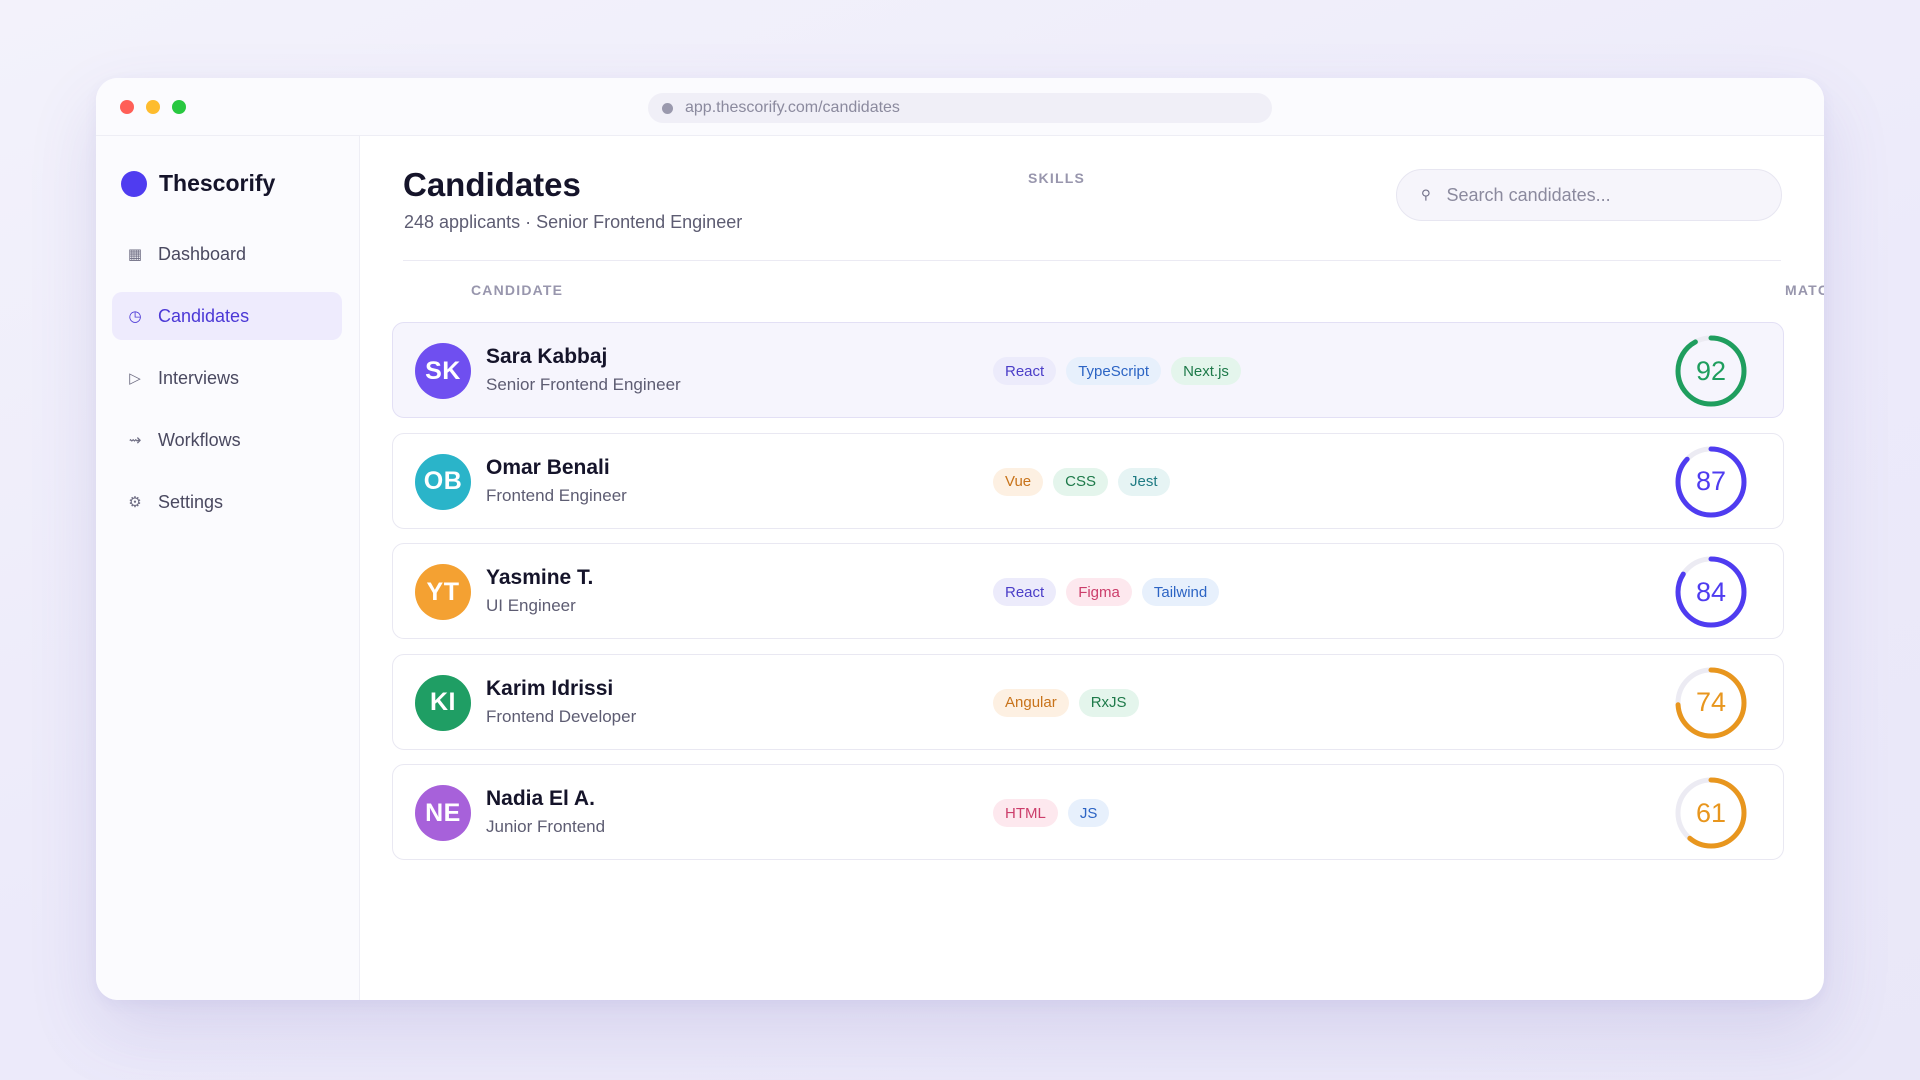 The image size is (1920, 1080). What do you see at coordinates (1018, 481) in the screenshot?
I see `skill-tag: Vue` at bounding box center [1018, 481].